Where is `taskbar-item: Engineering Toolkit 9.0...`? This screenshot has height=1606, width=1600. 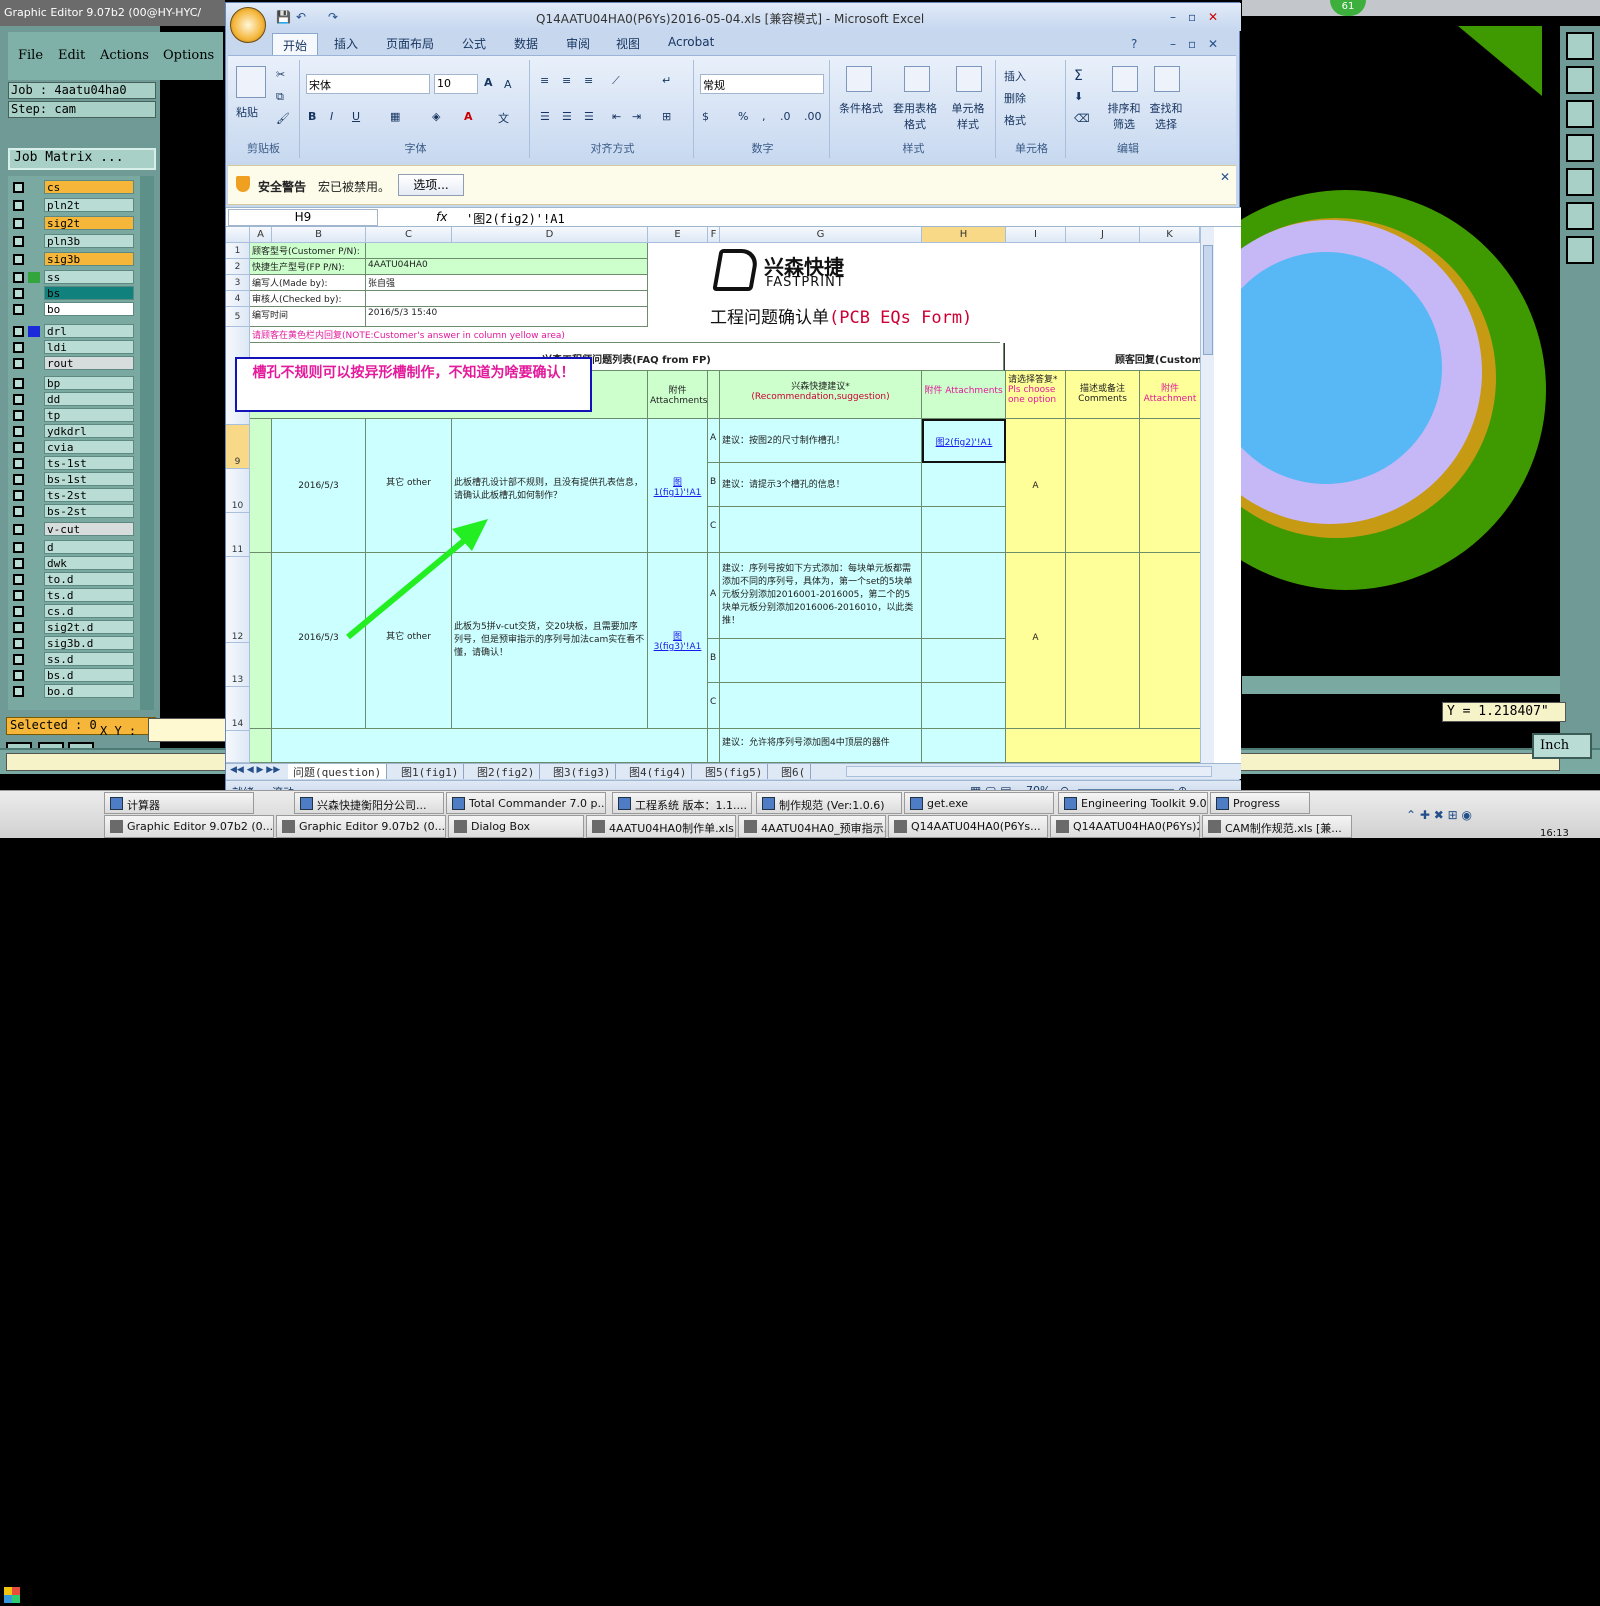
taskbar-item: Engineering Toolkit 9.0... is located at coordinates (1133, 803).